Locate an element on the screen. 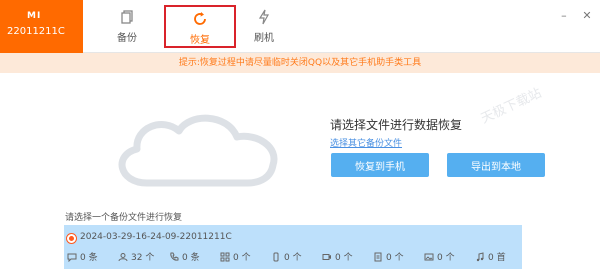  stat-calls: 0 条 is located at coordinates (184, 256).